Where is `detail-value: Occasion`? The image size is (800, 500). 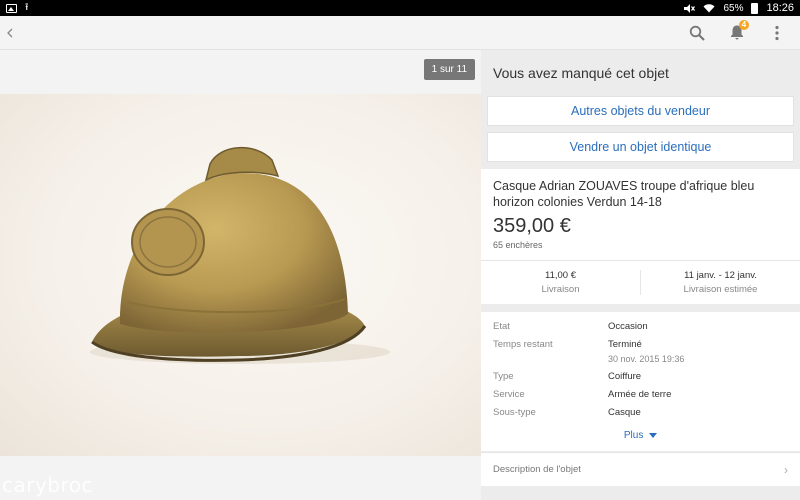 detail-value: Occasion is located at coordinates (628, 326).